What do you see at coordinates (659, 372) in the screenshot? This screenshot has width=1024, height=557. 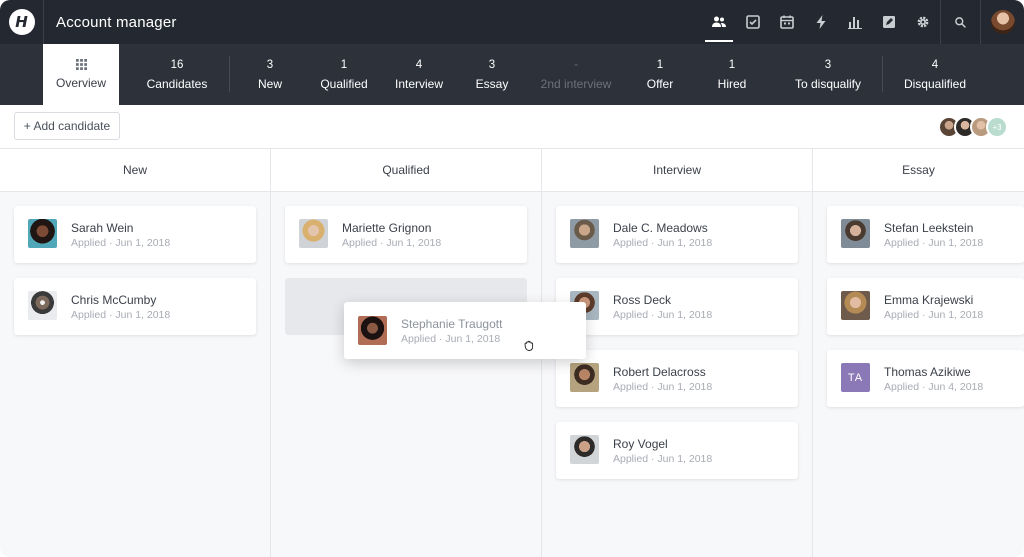 I see `candidate-name: Robert Delacross` at bounding box center [659, 372].